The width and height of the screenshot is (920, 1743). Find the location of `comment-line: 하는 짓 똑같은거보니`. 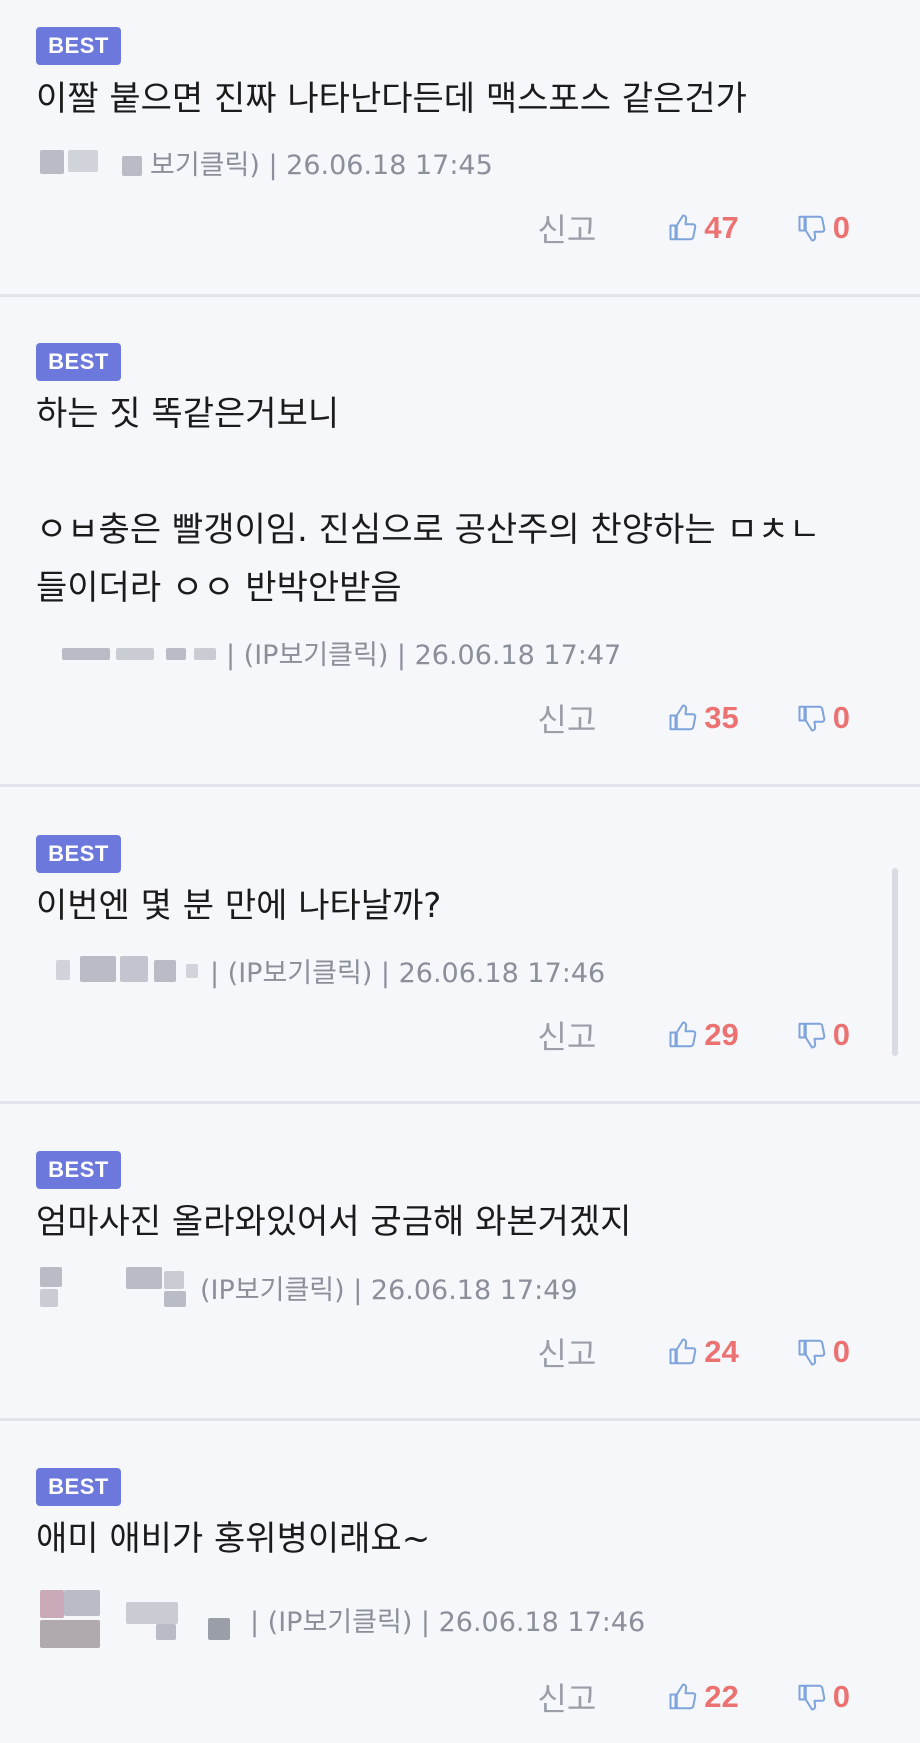

comment-line: 하는 짓 똑같은거보니 is located at coordinates (188, 414).